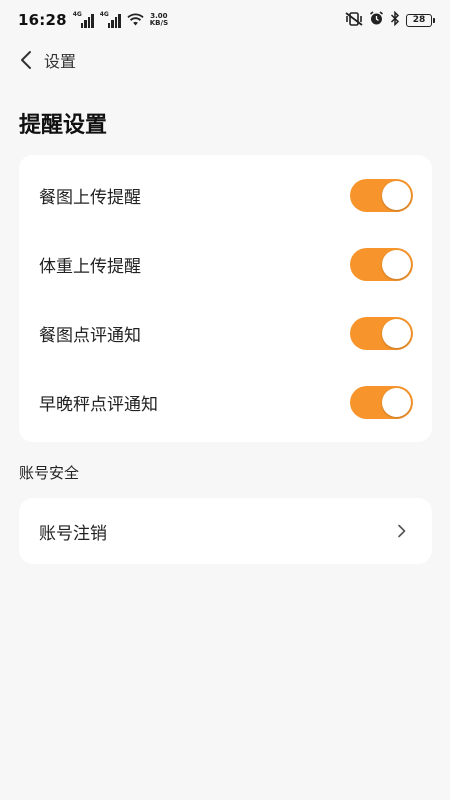 The image size is (450, 800). Describe the element at coordinates (354, 20) in the screenshot. I see `vibrate-off-icon` at that location.